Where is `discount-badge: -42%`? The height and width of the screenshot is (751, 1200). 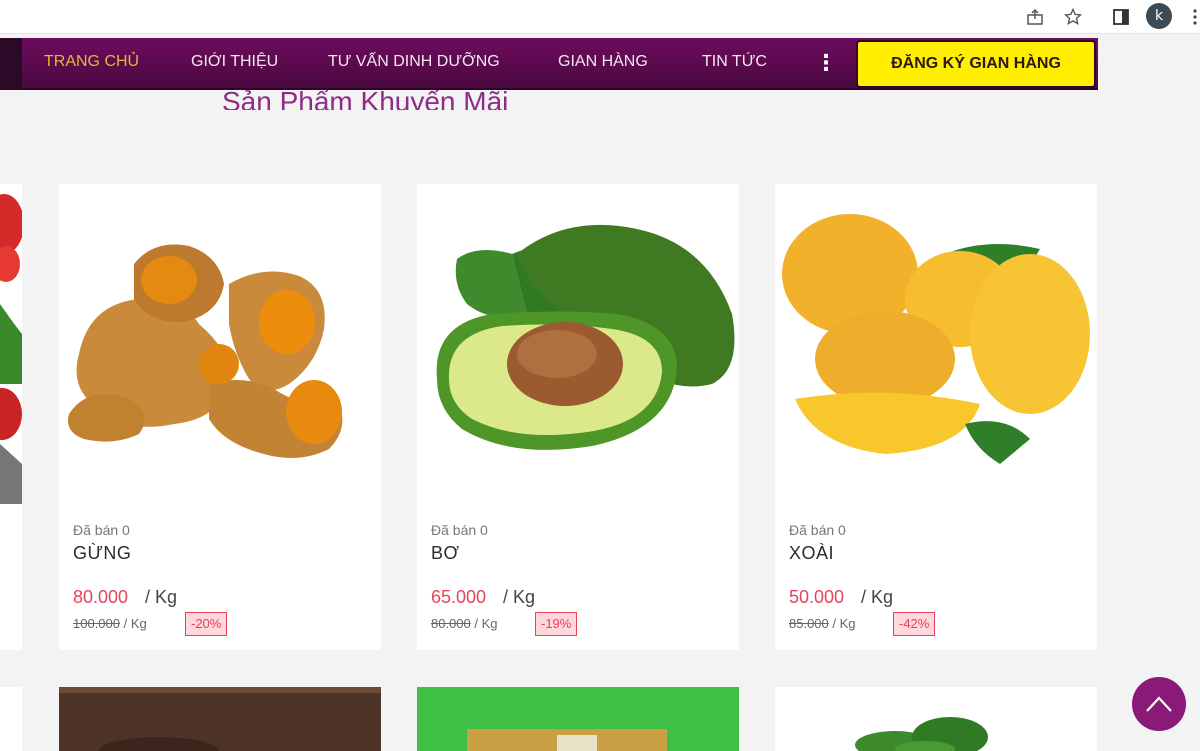 discount-badge: -42% is located at coordinates (914, 624).